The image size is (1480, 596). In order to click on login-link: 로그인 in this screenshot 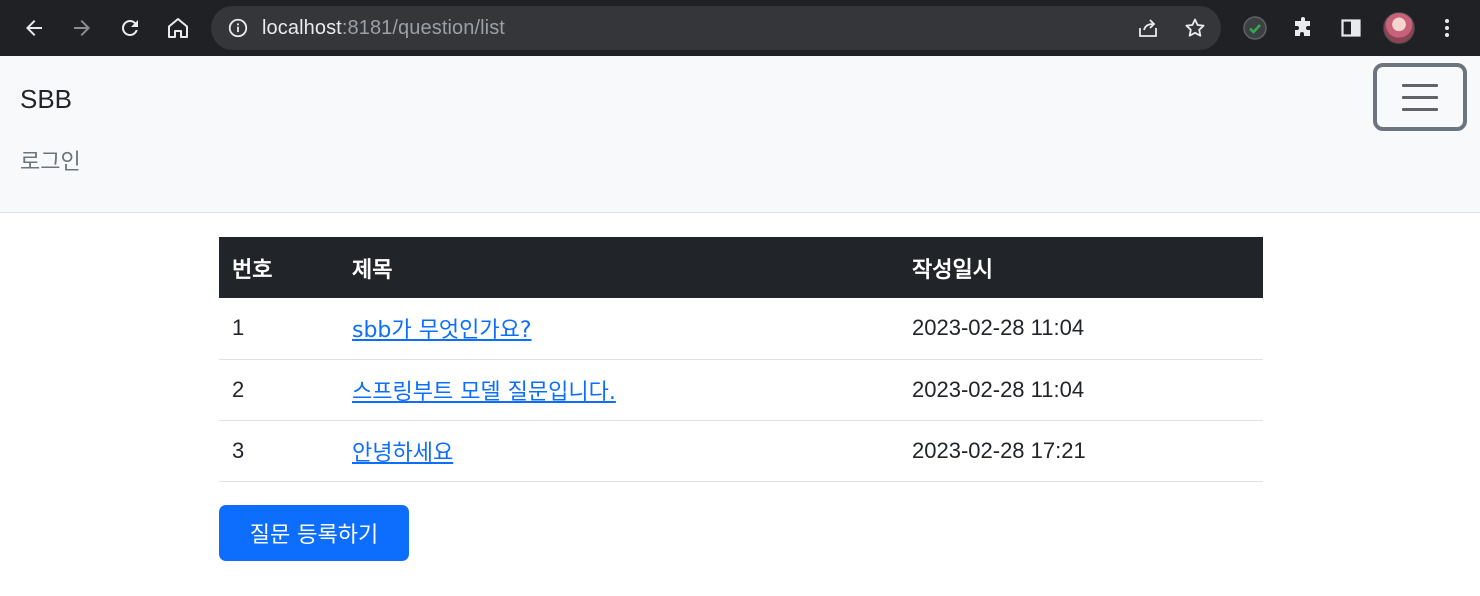, I will do `click(50, 160)`.